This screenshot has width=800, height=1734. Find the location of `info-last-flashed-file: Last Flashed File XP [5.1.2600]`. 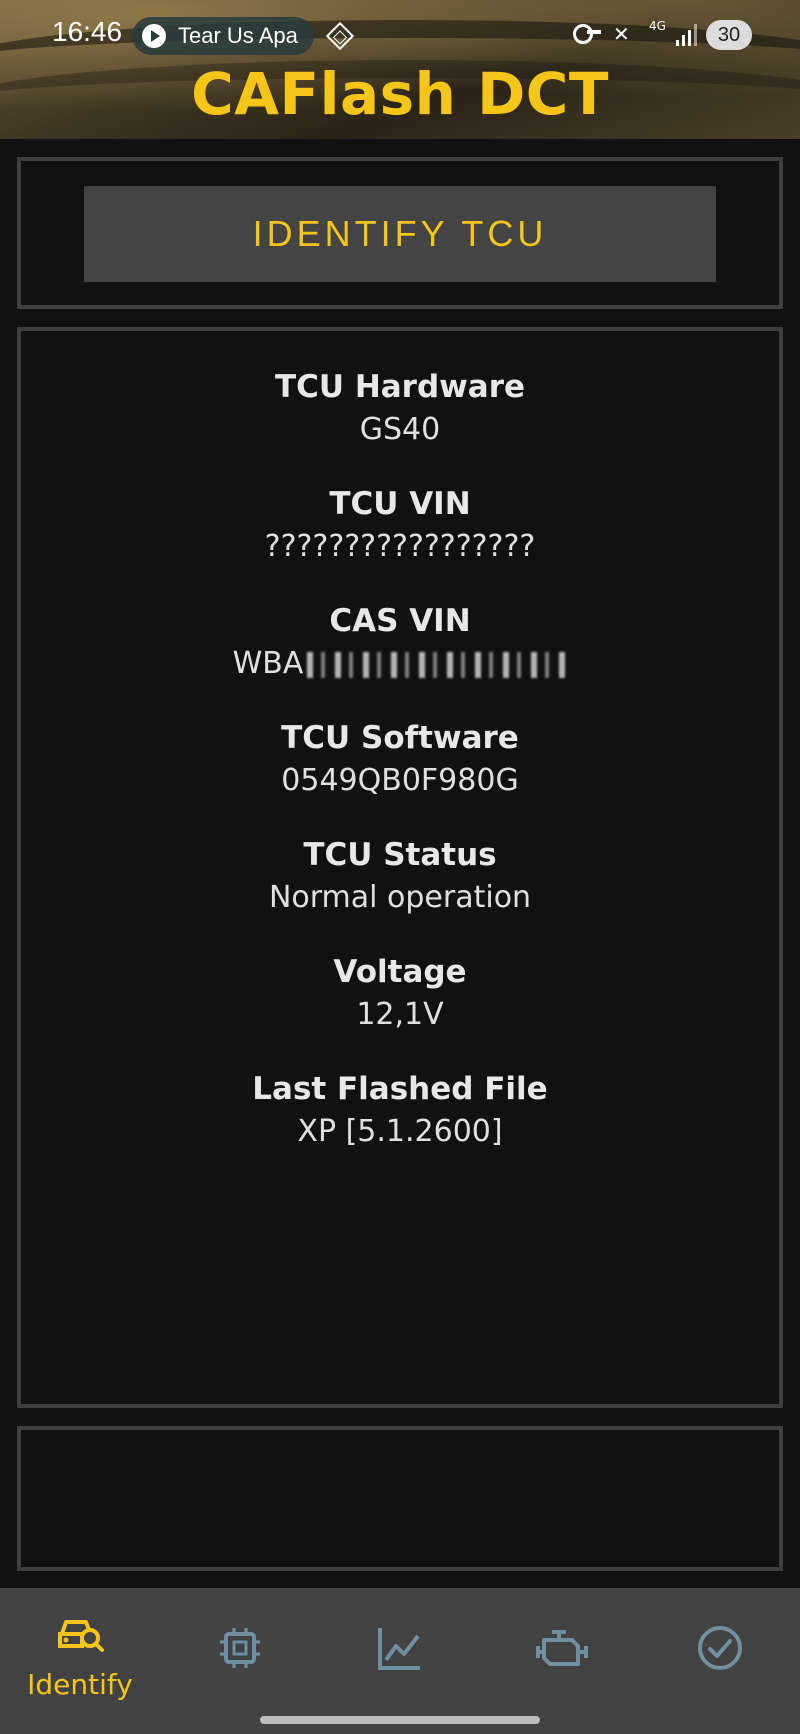

info-last-flashed-file: Last Flashed File XP [5.1.2600] is located at coordinates (400, 1110).